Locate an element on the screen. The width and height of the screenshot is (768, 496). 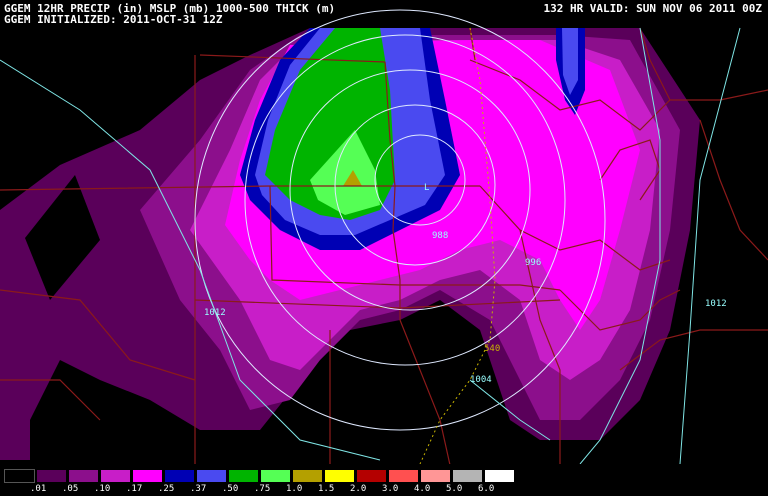
legend-label: .37 is located at coordinates (198, 489).